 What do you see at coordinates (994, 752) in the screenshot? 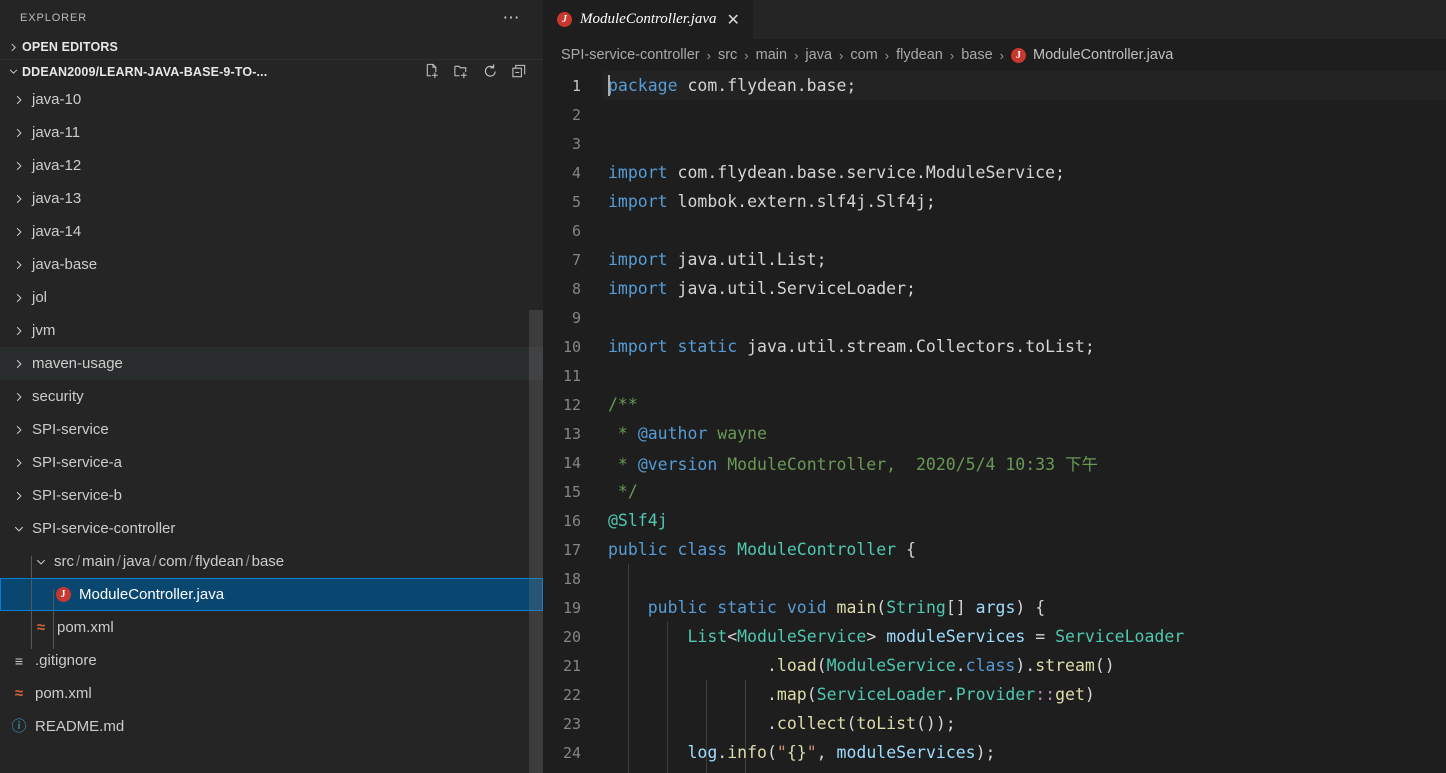
I see `code-line: 24 log.info("{}", moduleServices);` at bounding box center [994, 752].